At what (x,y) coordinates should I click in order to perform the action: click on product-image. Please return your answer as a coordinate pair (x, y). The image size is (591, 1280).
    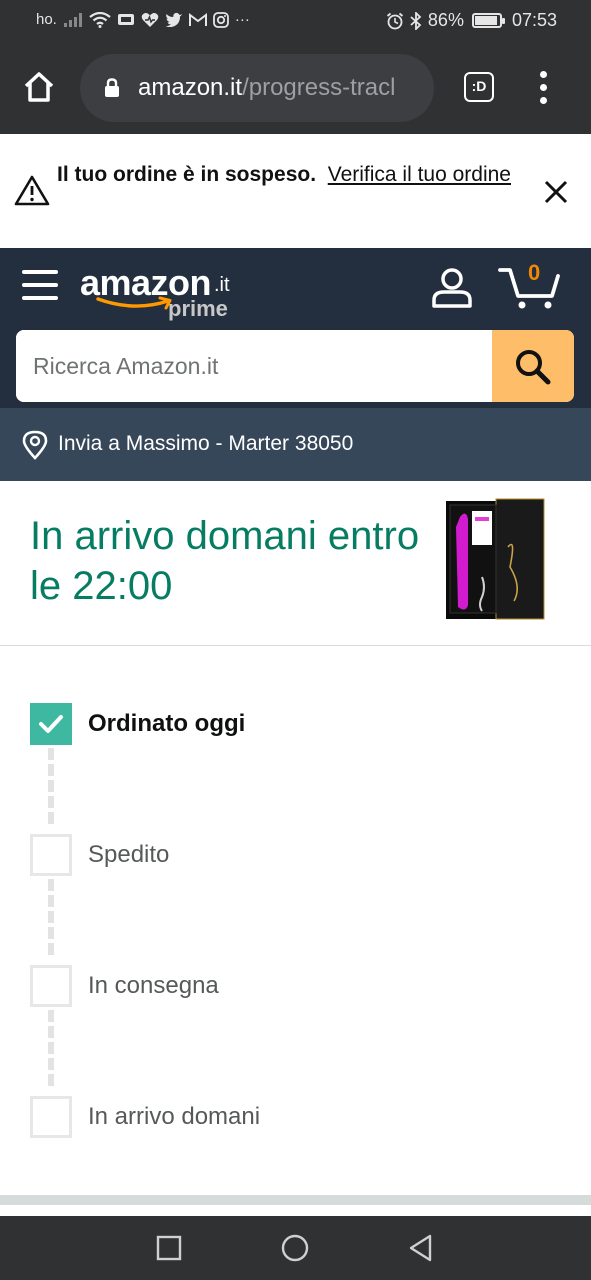
    Looking at the image, I should click on (495, 559).